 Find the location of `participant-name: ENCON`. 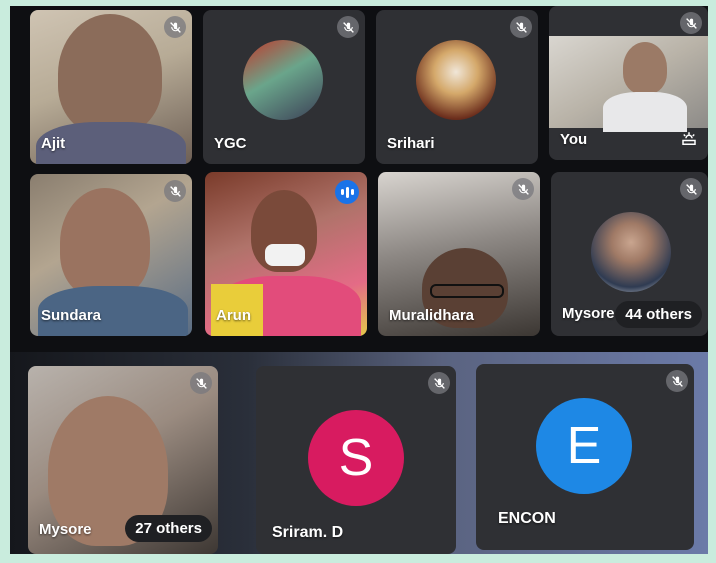

participant-name: ENCON is located at coordinates (527, 518).